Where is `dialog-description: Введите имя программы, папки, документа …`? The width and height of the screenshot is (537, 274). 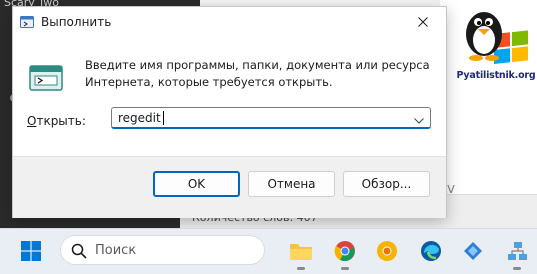 dialog-description: Введите имя программы, папки, документа … is located at coordinates (257, 73).